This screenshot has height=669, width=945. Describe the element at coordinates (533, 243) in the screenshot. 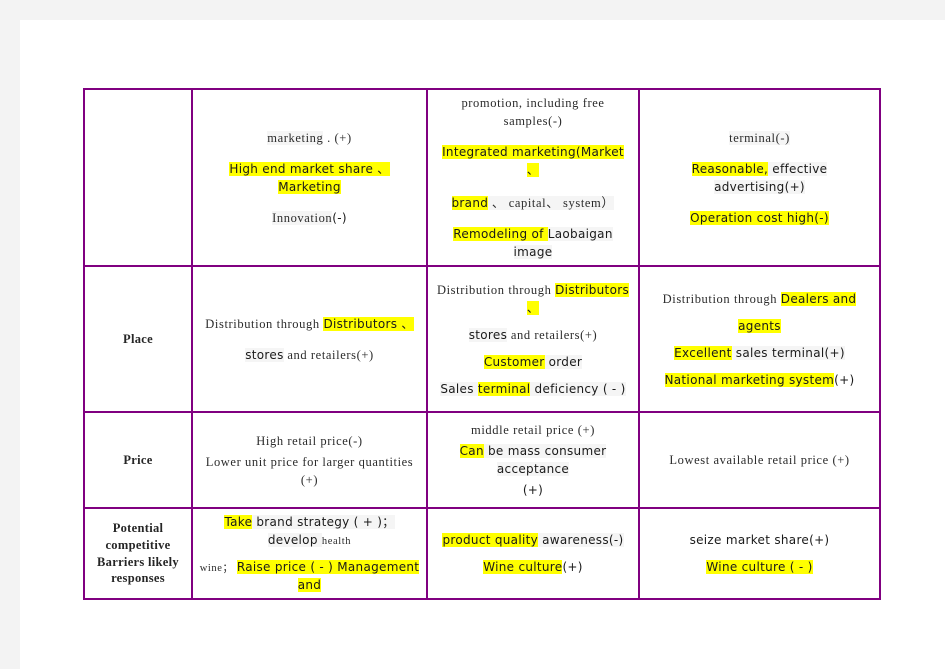

I see `cell-text-line: Remodeling of Laobaigan image` at that location.